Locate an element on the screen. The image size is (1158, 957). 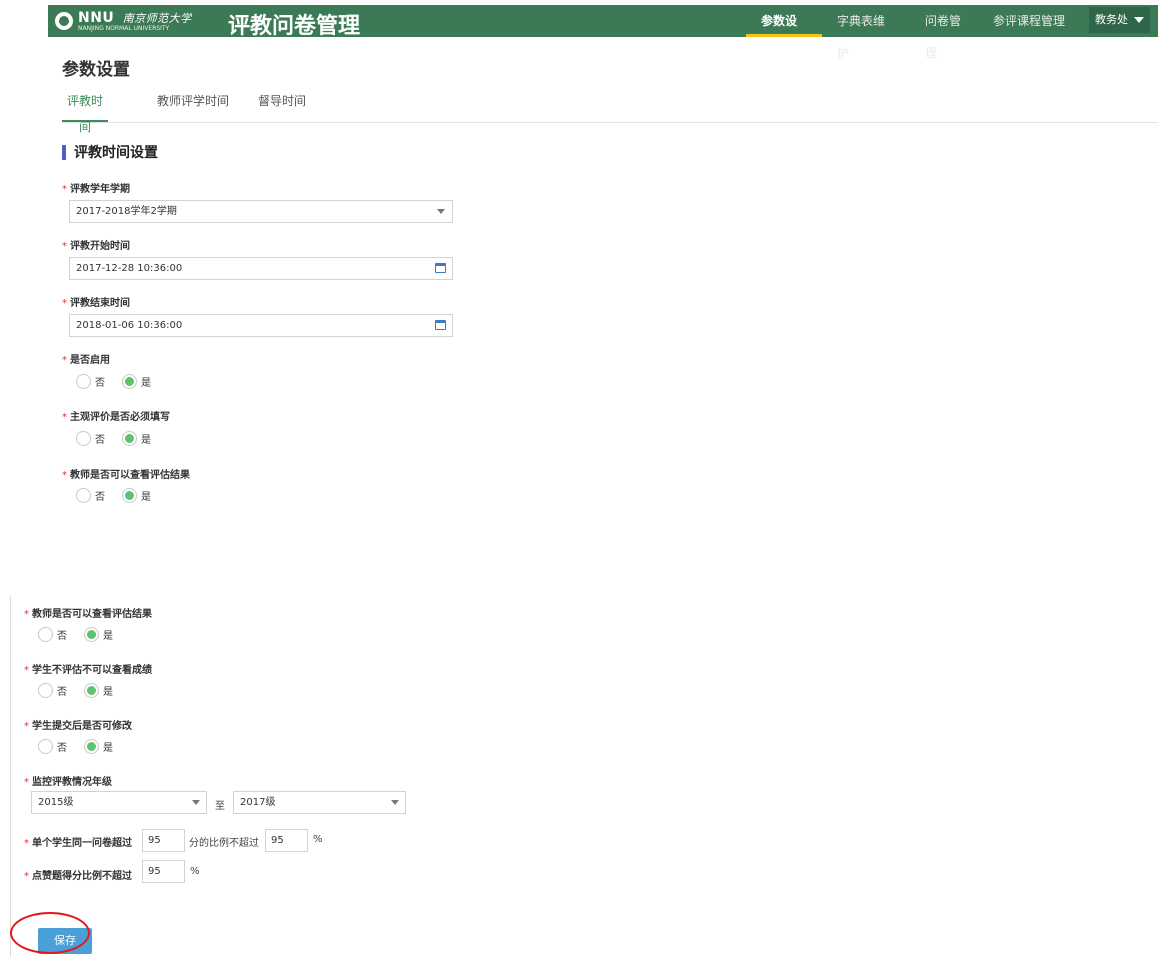
start-time-input: 2017-12-28 10:36:00 is located at coordinates (261, 268).